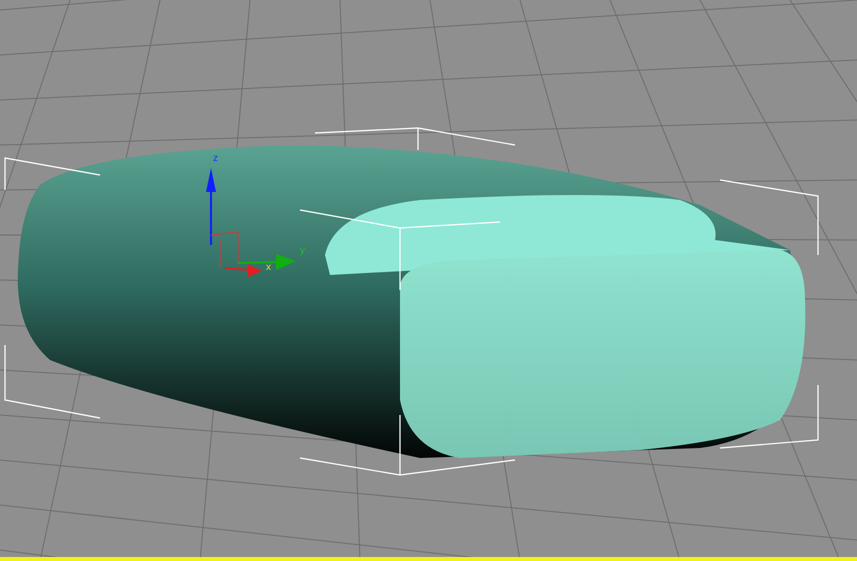 This screenshot has width=857, height=561. What do you see at coordinates (215, 158) in the screenshot?
I see `axis-label: z` at bounding box center [215, 158].